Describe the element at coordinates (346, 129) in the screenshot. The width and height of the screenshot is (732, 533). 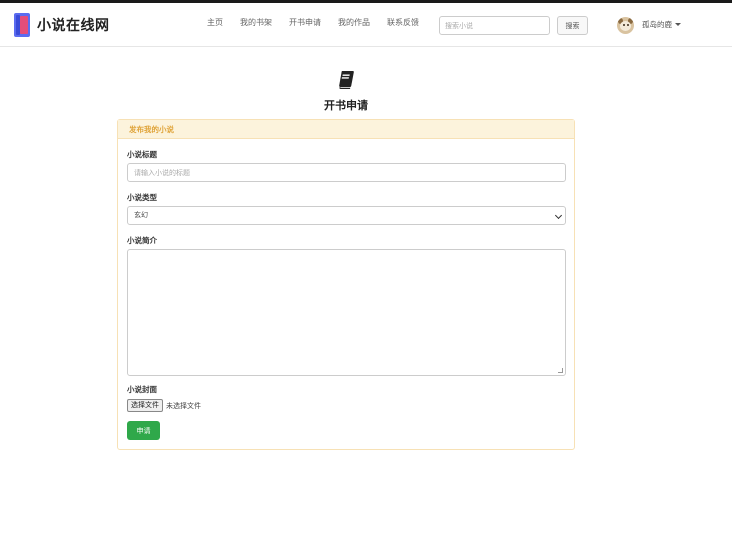
I see `panel-heading: 发布我的小说` at that location.